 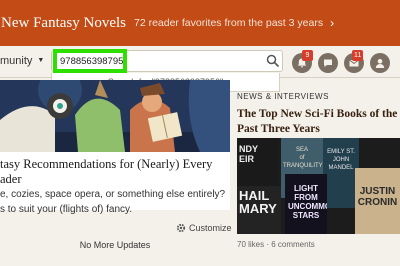 I want to click on caret-down-icon: ▼, so click(x=41, y=60).